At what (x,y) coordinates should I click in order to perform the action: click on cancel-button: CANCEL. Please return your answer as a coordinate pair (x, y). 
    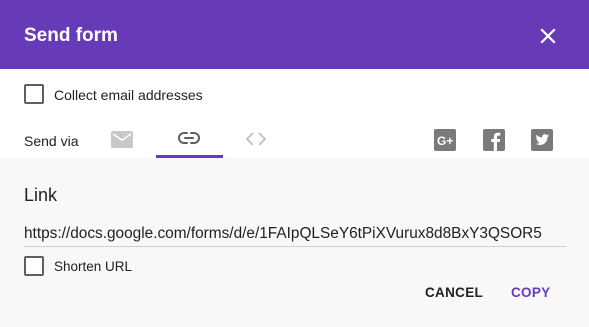
    Looking at the image, I should click on (454, 295).